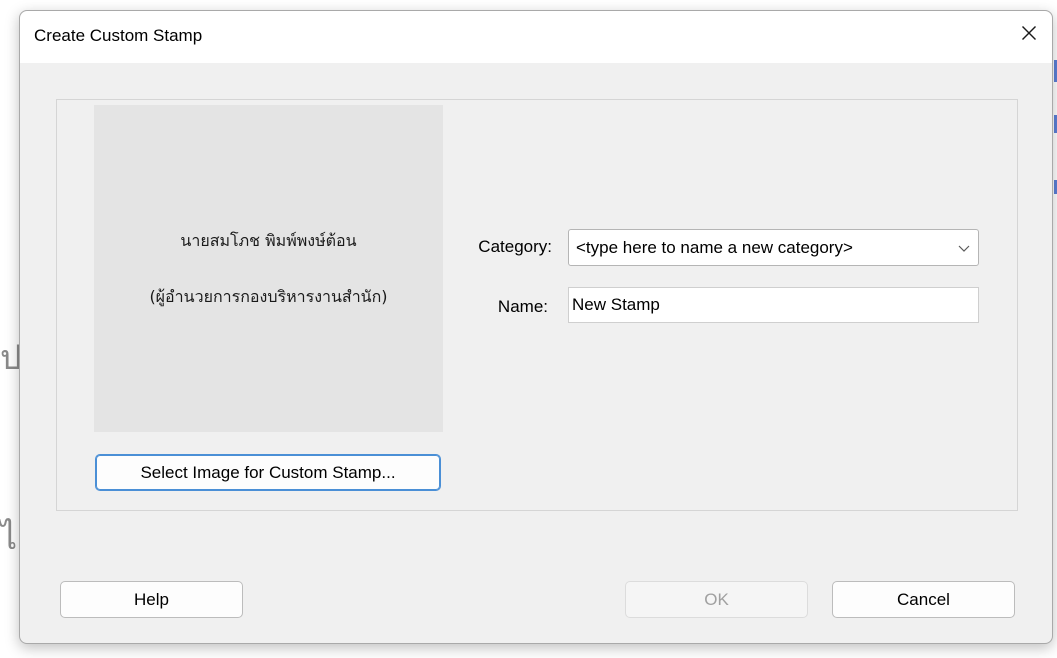 The height and width of the screenshot is (658, 1057). I want to click on category-combobox: <type here to name a new category>, so click(773, 247).